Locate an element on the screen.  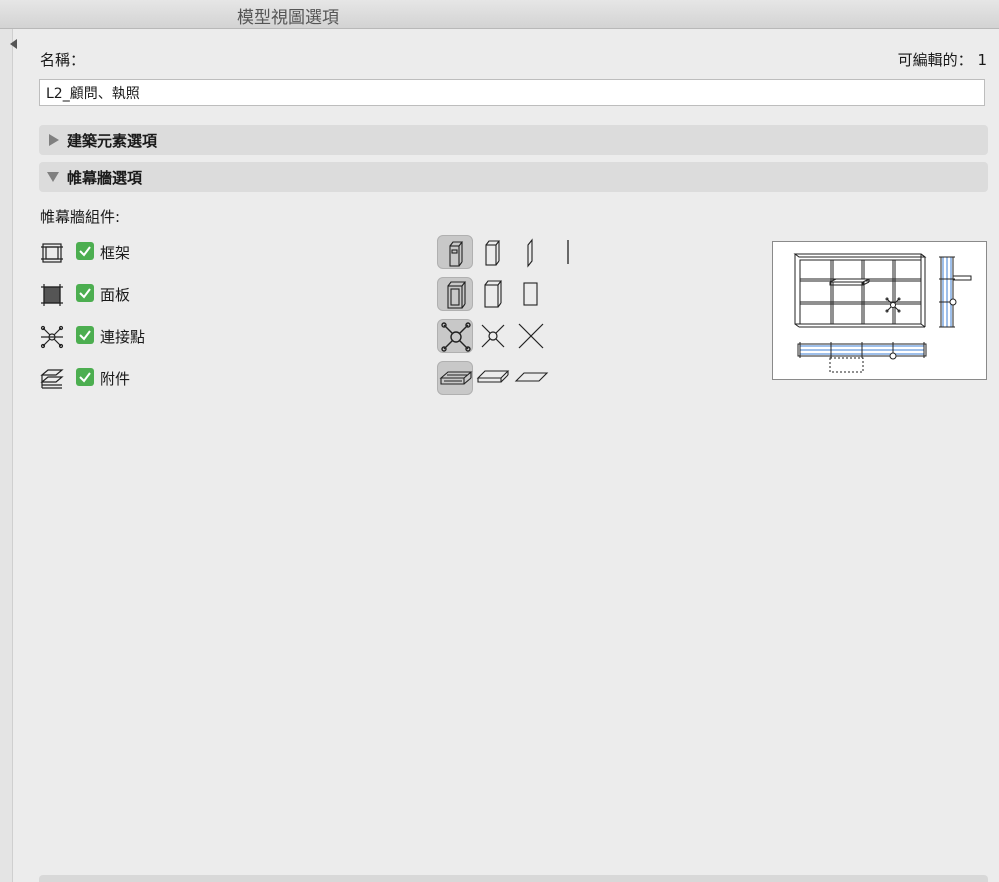
frame-label: 框架 is located at coordinates (115, 253).